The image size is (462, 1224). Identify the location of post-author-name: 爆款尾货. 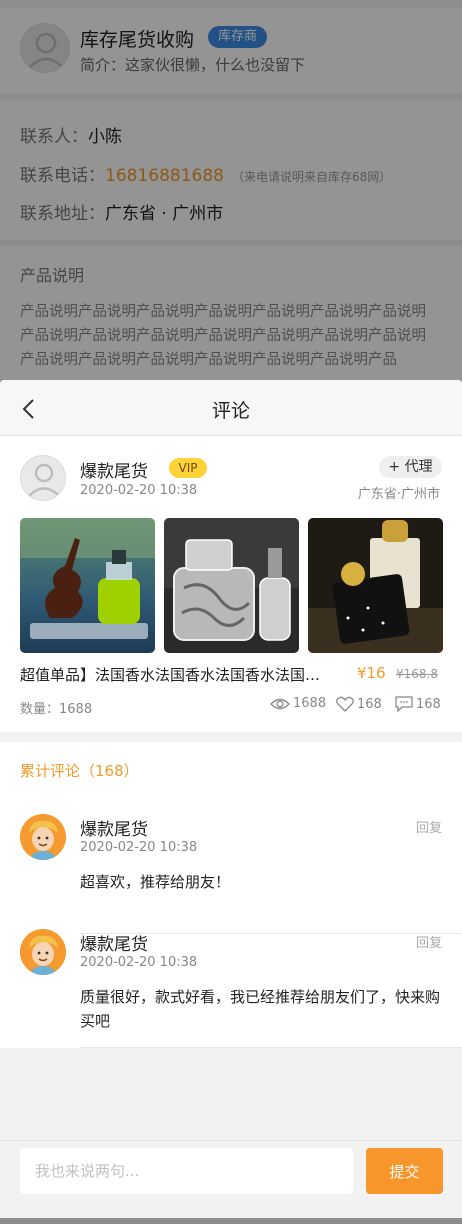
(114, 469).